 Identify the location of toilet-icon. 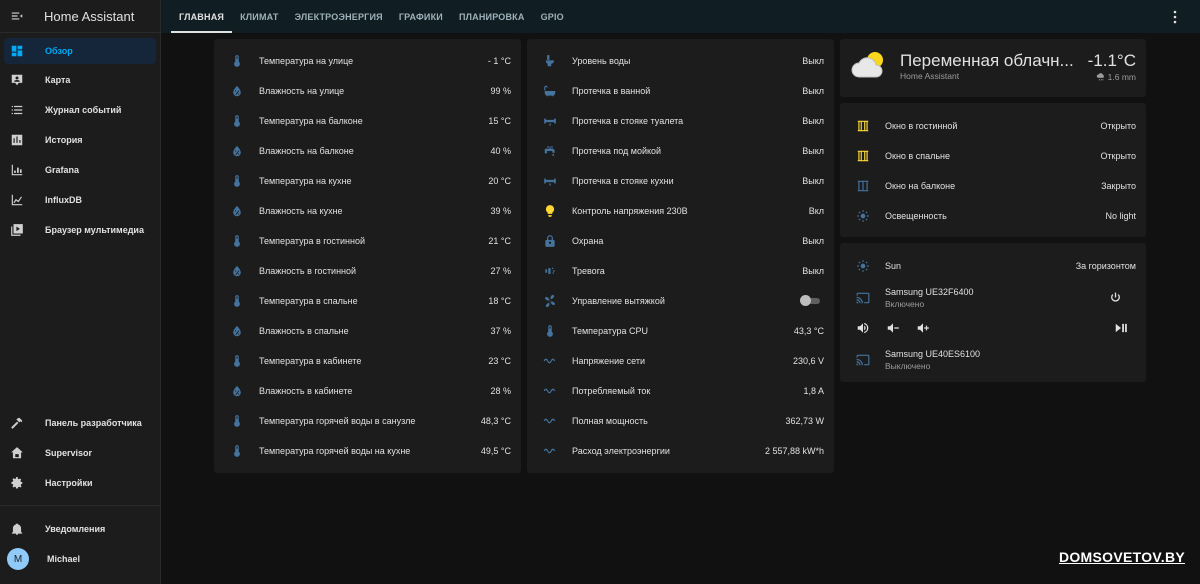
(550, 61).